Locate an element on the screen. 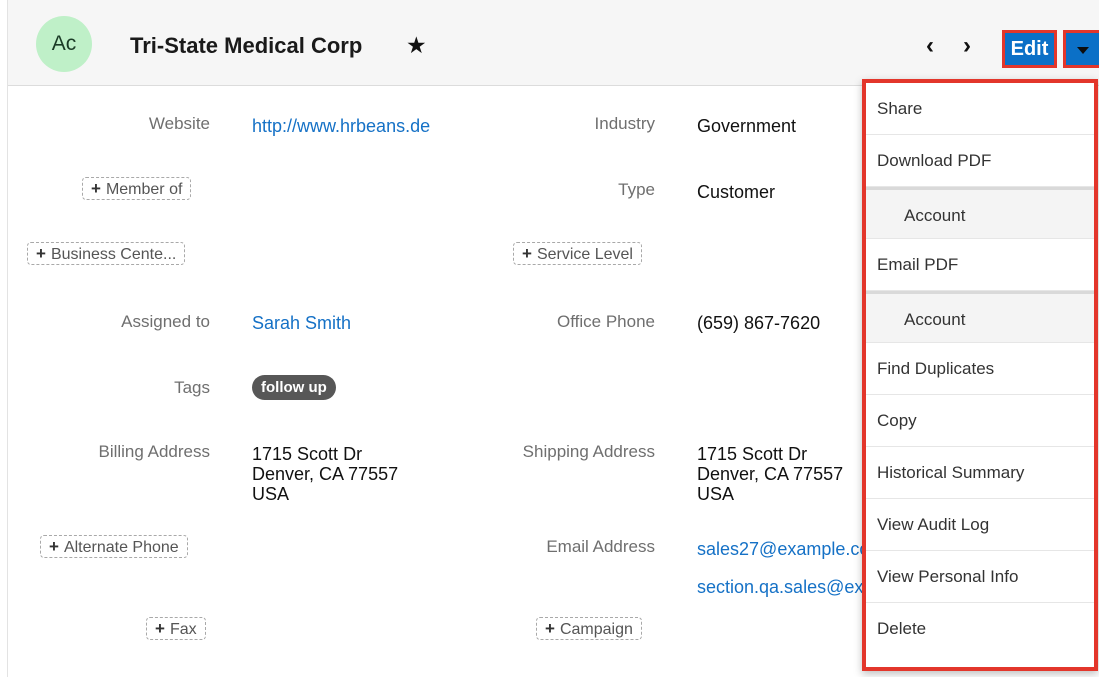  add-fax-button: + Fax is located at coordinates (176, 628).